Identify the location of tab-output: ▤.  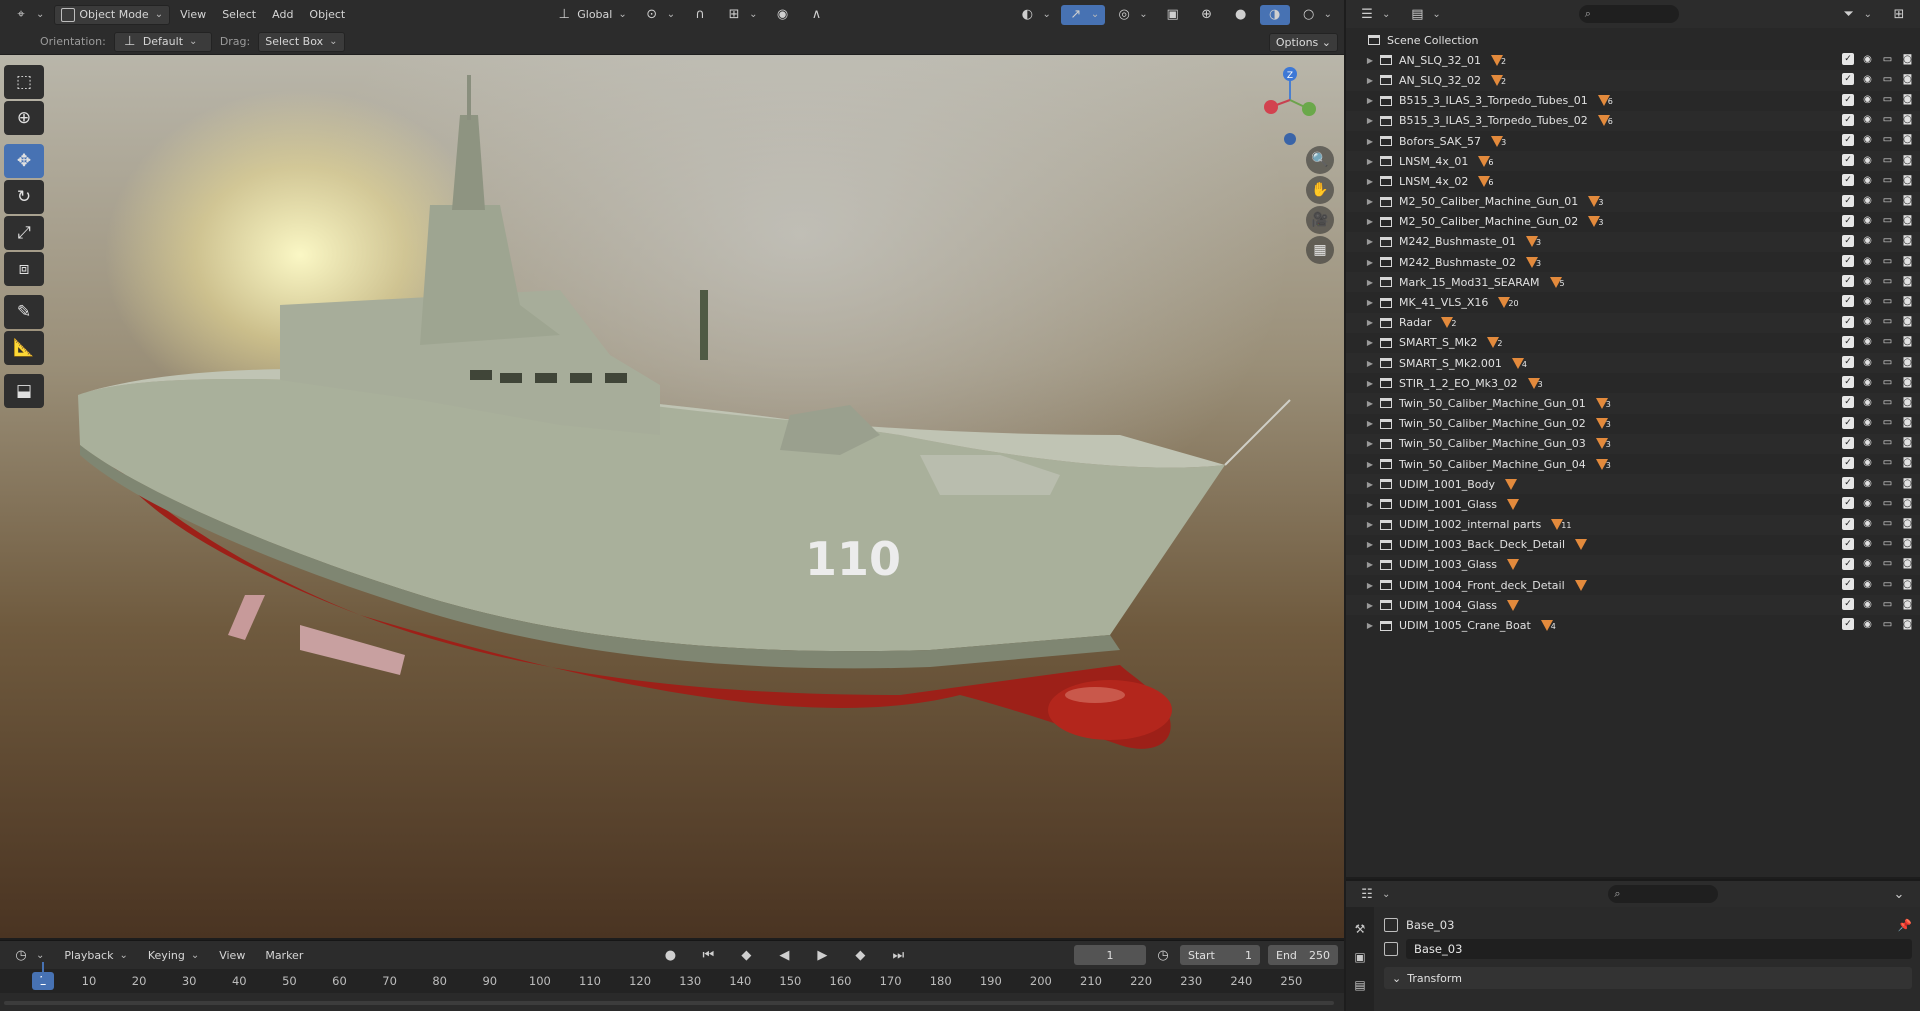
(1360, 985).